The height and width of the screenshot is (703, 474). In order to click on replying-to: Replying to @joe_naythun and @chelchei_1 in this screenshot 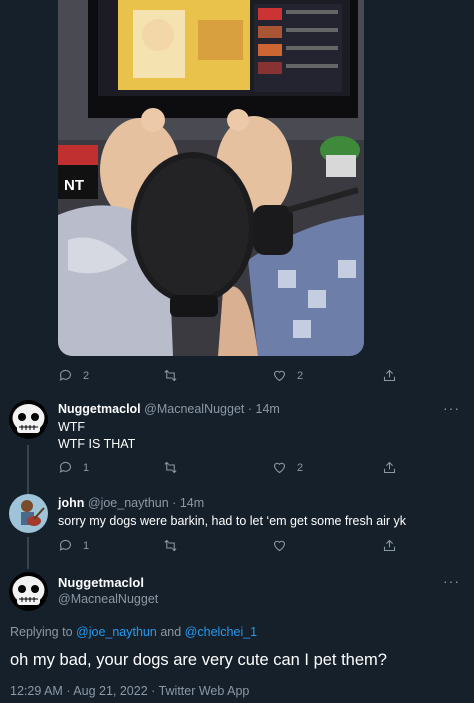, I will do `click(133, 632)`.